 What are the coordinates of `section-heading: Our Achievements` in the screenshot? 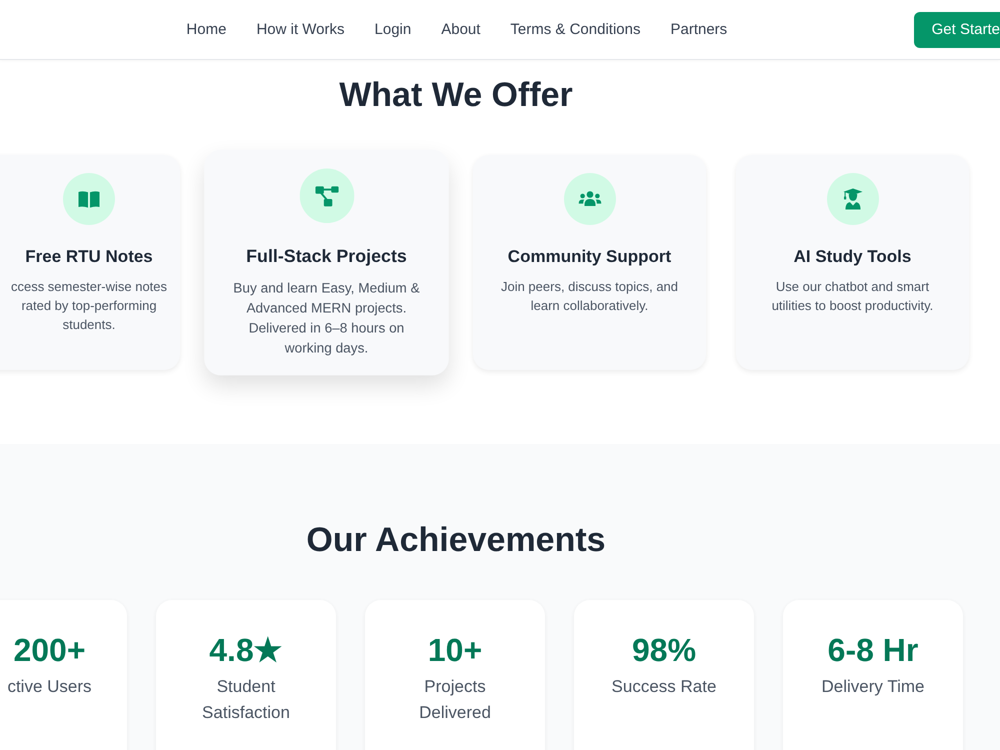 It's located at (456, 540).